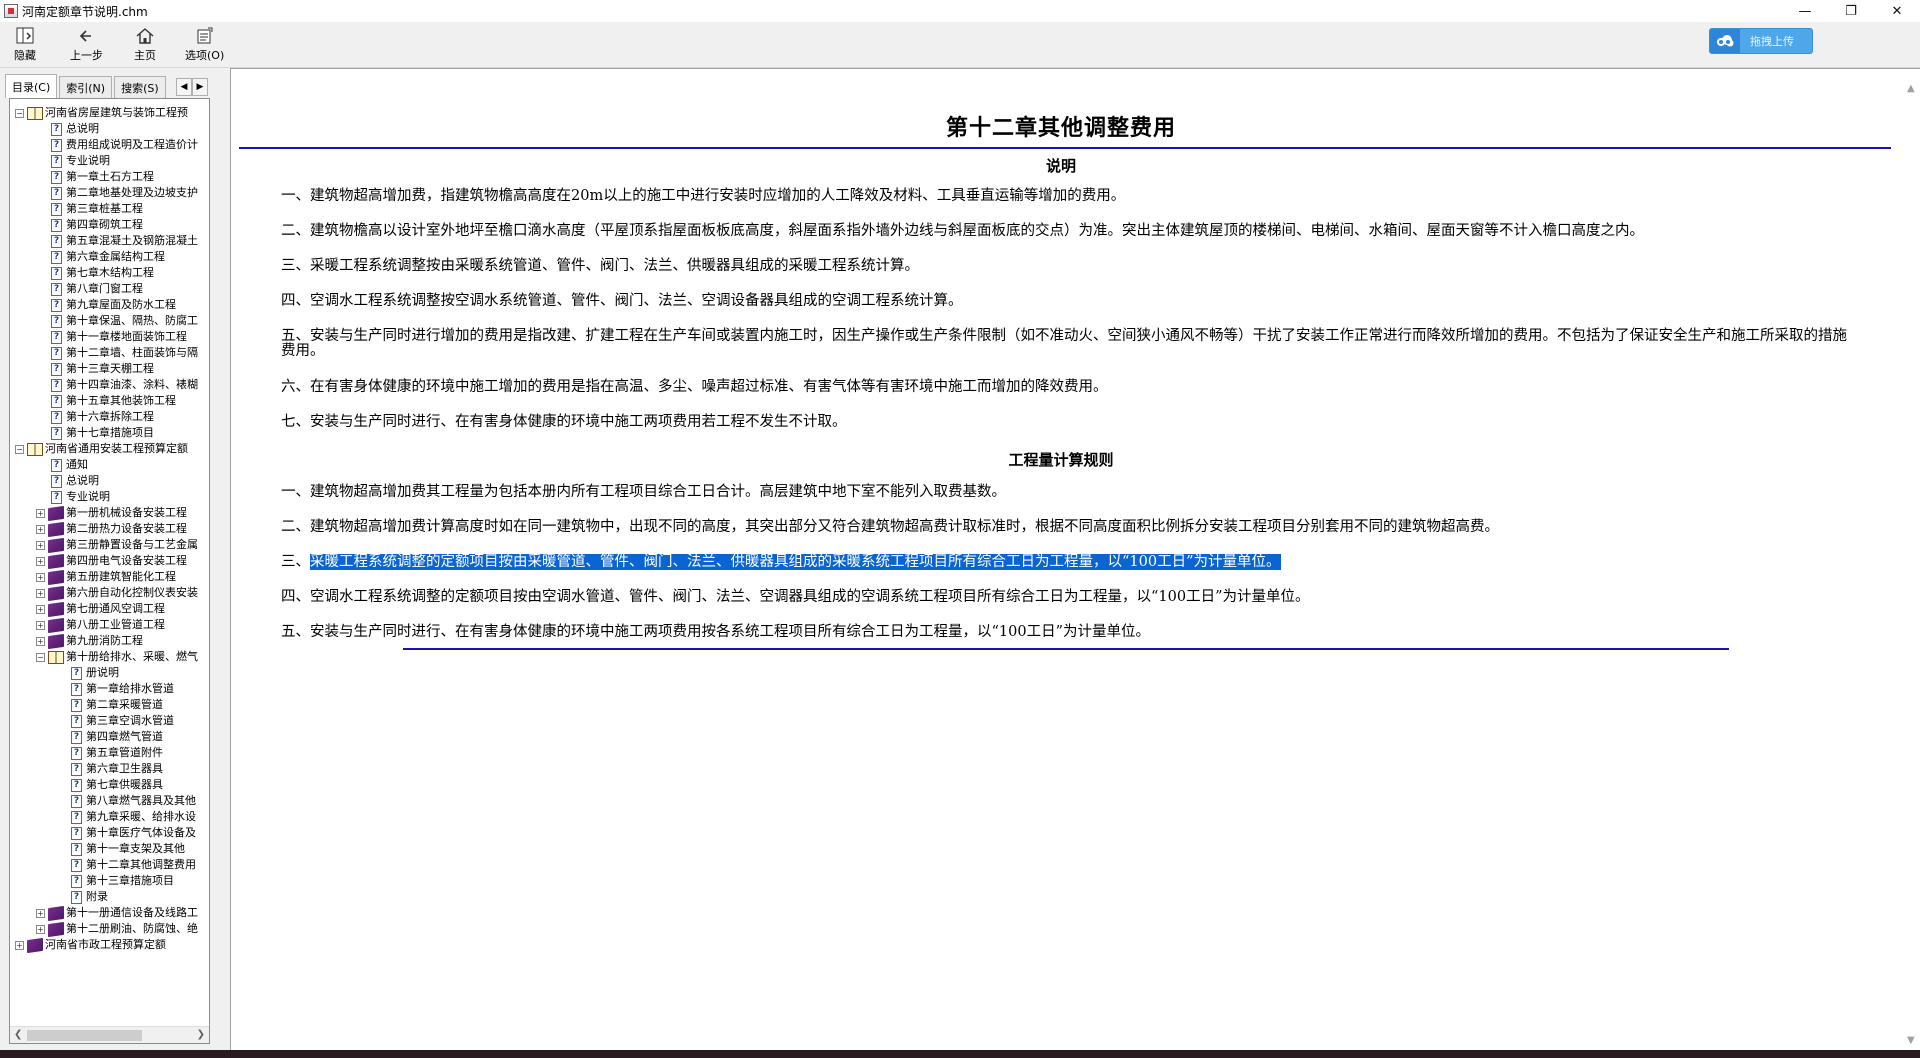 This screenshot has height=1058, width=1920. I want to click on tree-item: ? 第十一章支架及其他, so click(109, 849).